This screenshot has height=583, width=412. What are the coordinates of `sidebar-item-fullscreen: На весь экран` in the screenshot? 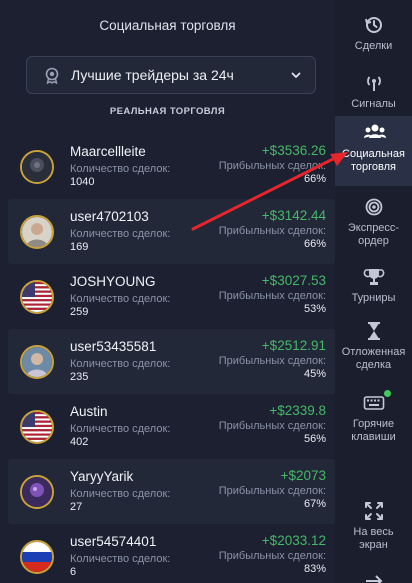 It's located at (373, 526).